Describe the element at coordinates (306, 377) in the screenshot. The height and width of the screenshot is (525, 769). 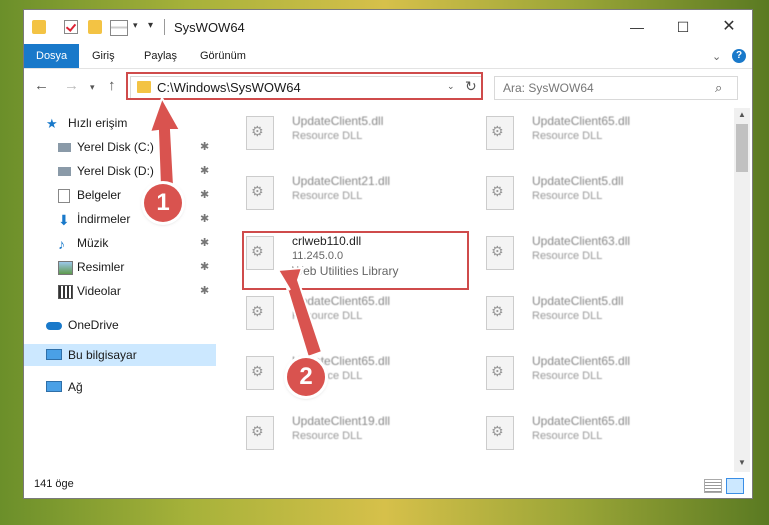
I see `step-2-badge: 2` at that location.